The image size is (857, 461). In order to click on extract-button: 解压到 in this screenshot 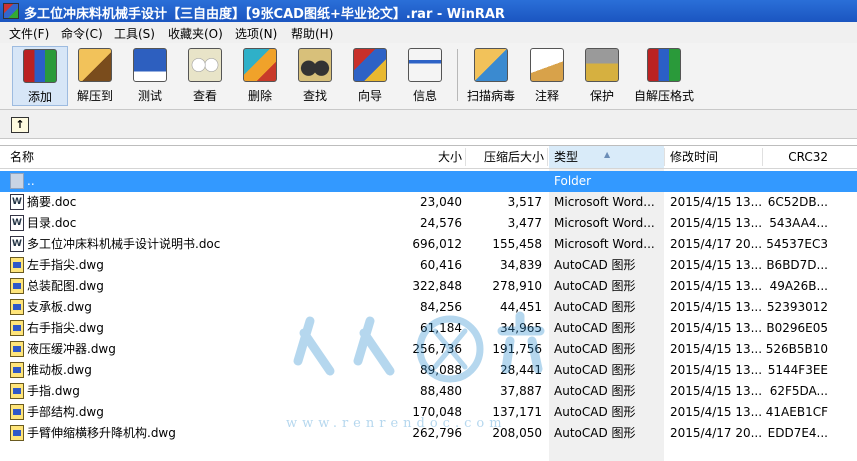, I will do `click(95, 76)`.